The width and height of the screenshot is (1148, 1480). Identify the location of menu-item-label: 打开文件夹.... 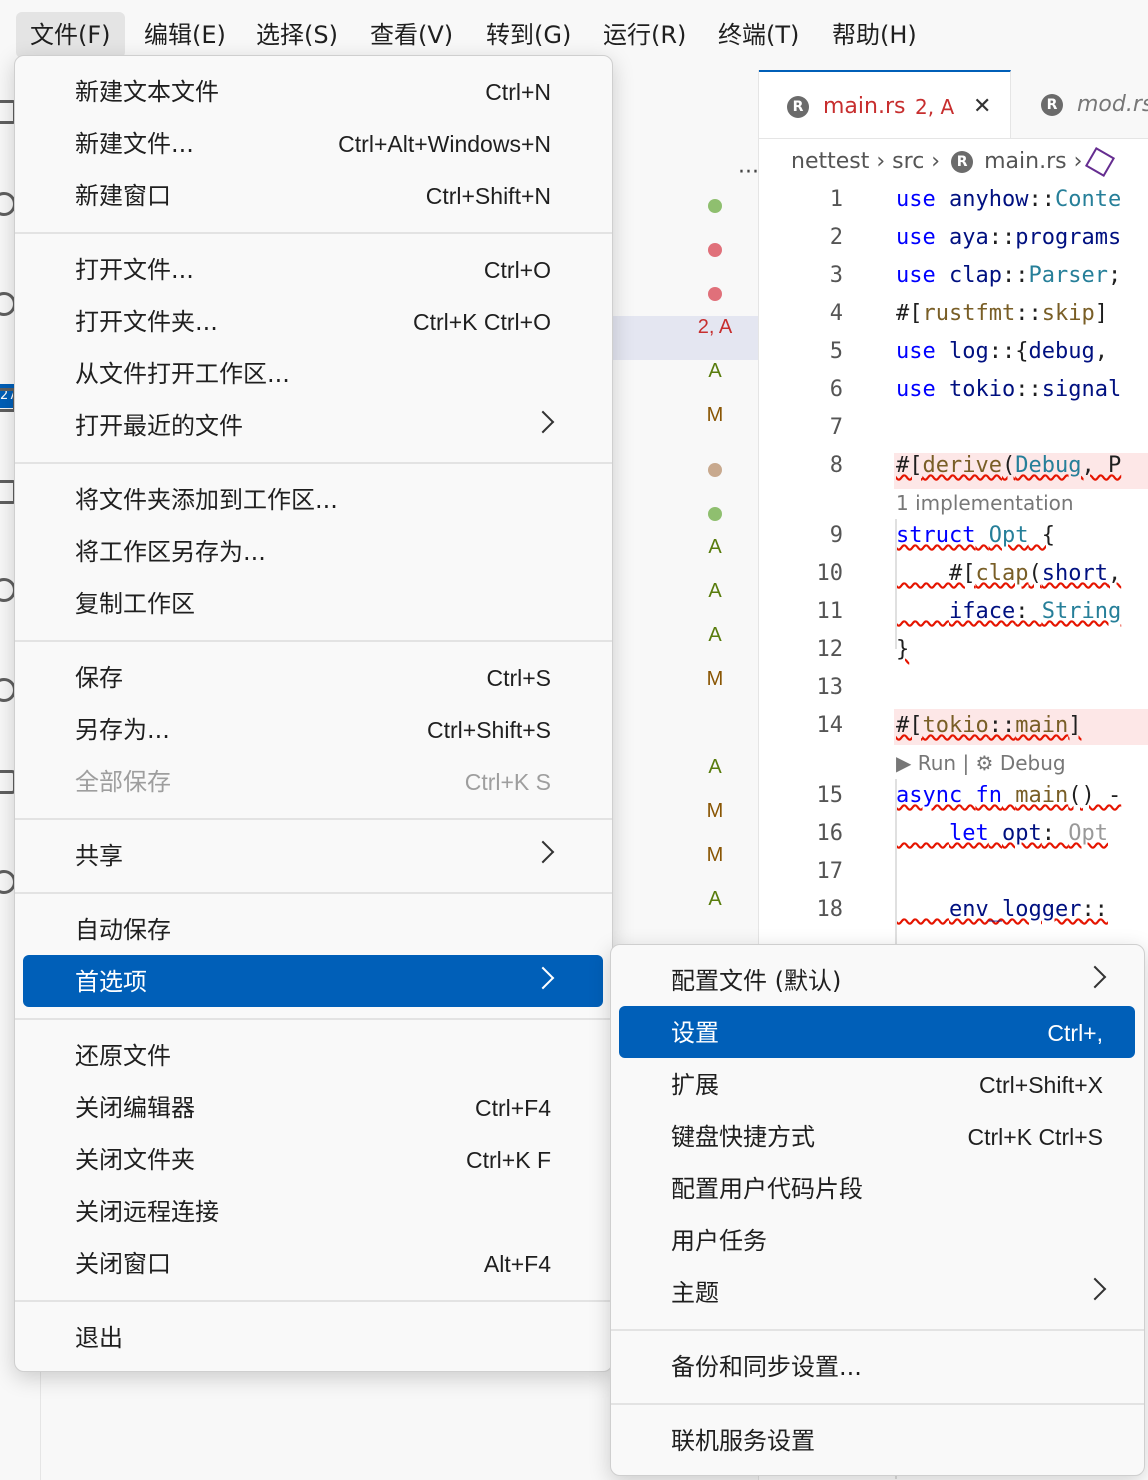
(146, 322).